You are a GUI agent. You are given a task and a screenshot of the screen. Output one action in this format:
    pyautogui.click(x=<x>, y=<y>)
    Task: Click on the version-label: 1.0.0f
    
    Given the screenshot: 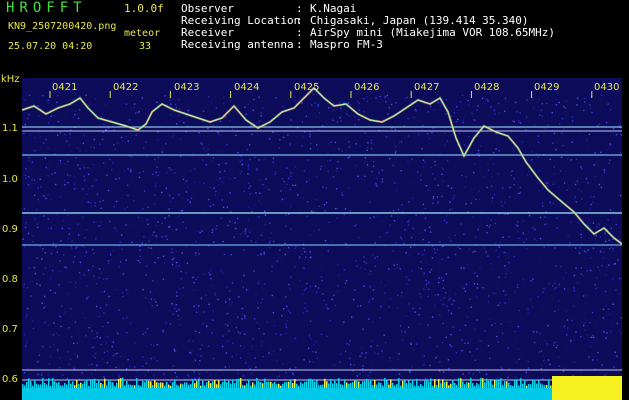 What is the action you would take?
    pyautogui.click(x=144, y=8)
    